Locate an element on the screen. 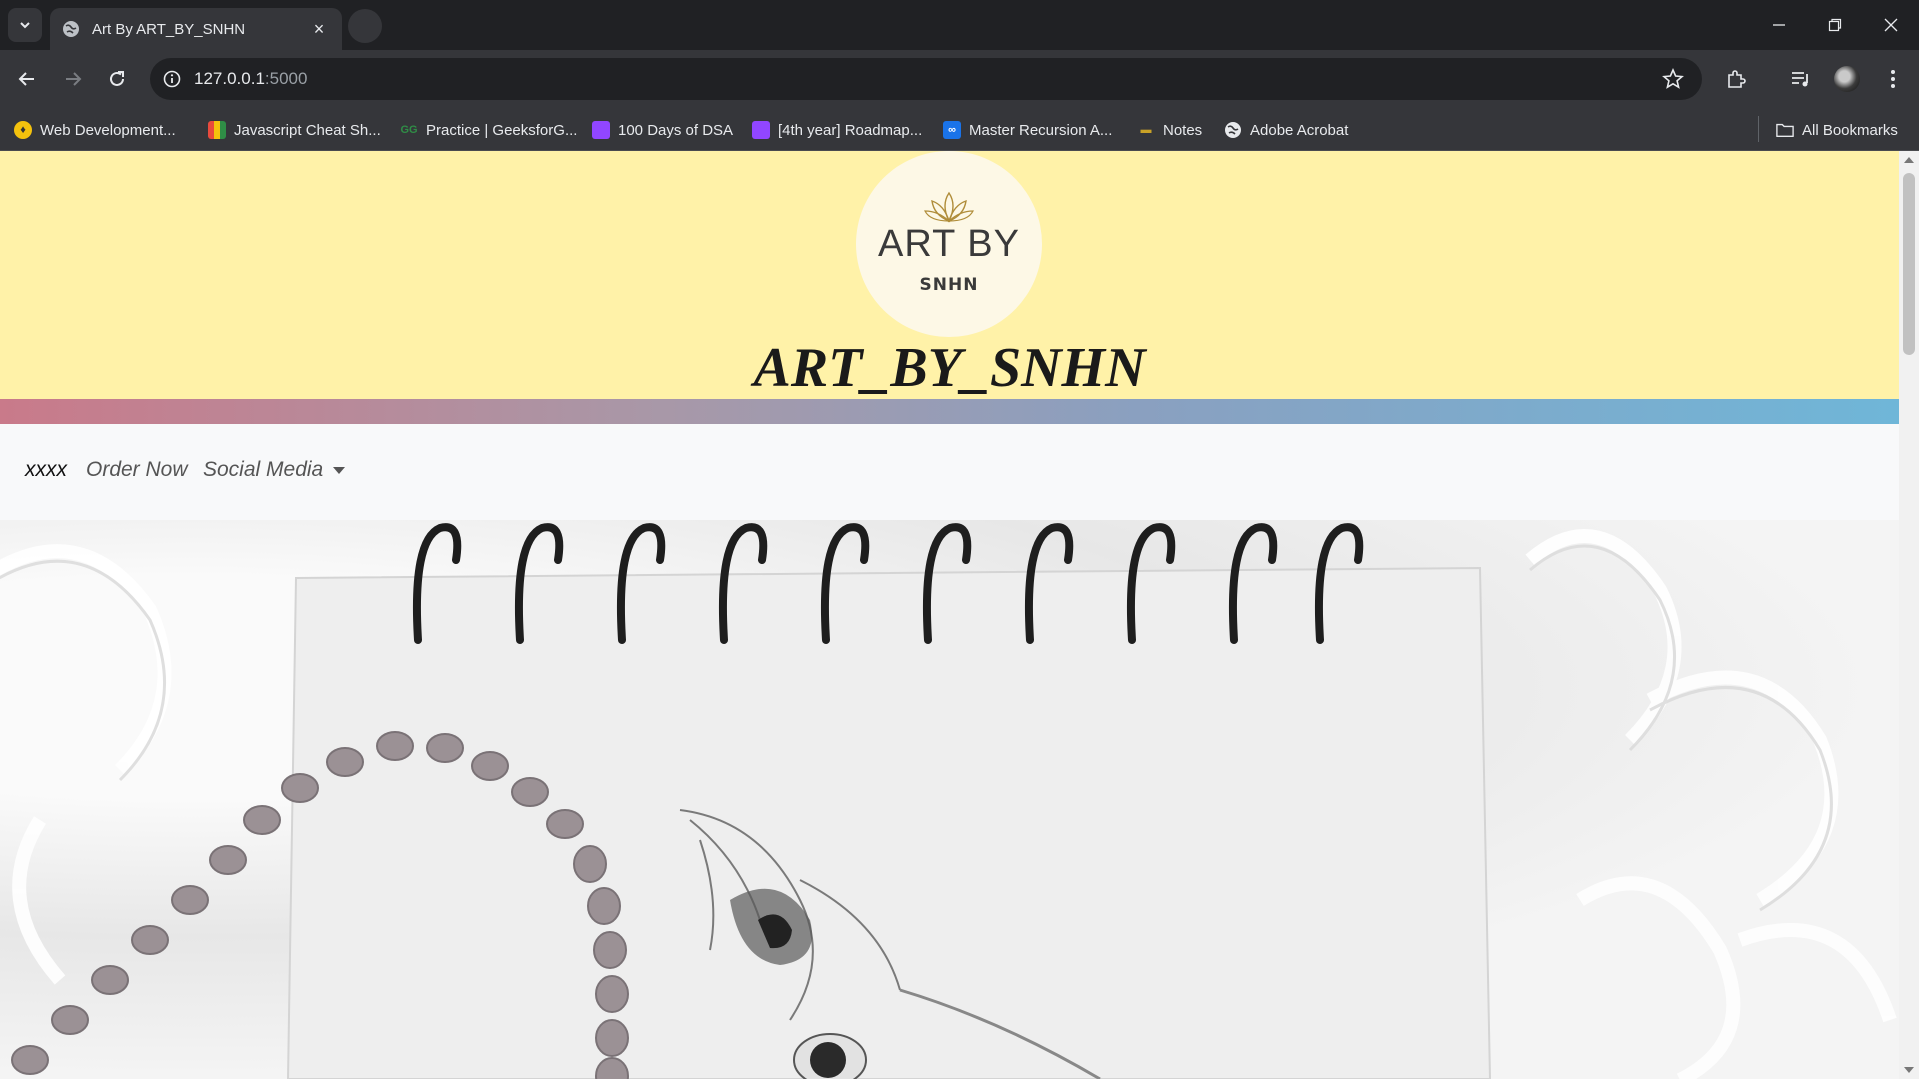 This screenshot has height=1079, width=1919. tab-search-button is located at coordinates (25, 25).